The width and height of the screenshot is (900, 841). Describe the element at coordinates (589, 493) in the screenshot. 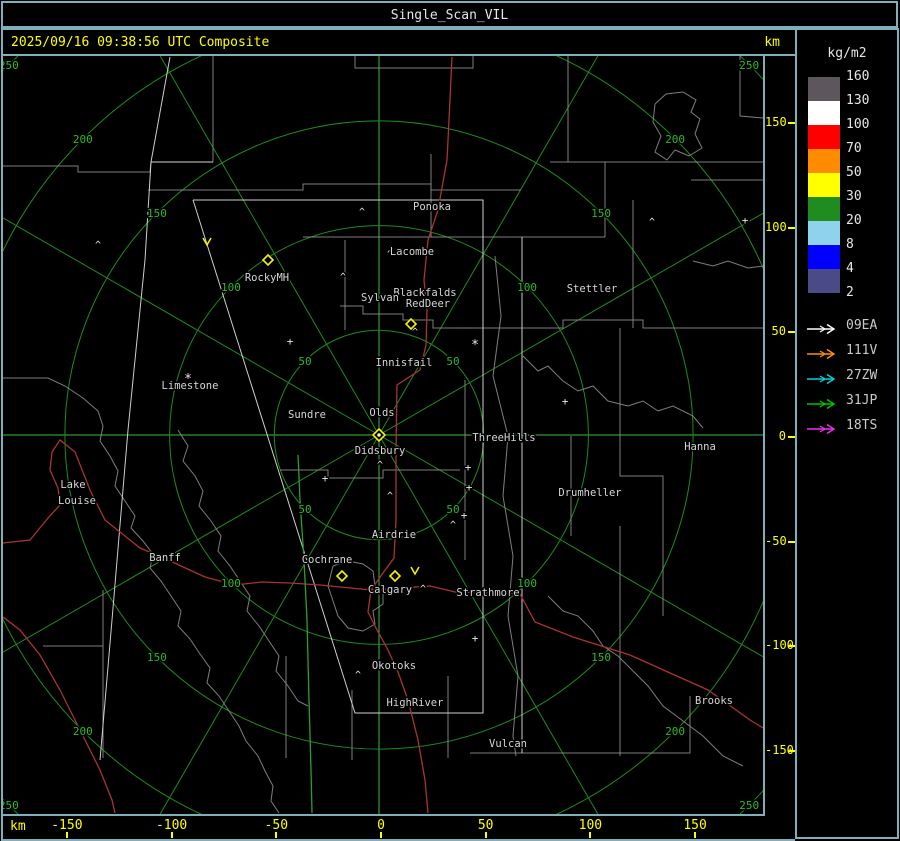

I see `city-label-drumheller: Drumheller` at that location.